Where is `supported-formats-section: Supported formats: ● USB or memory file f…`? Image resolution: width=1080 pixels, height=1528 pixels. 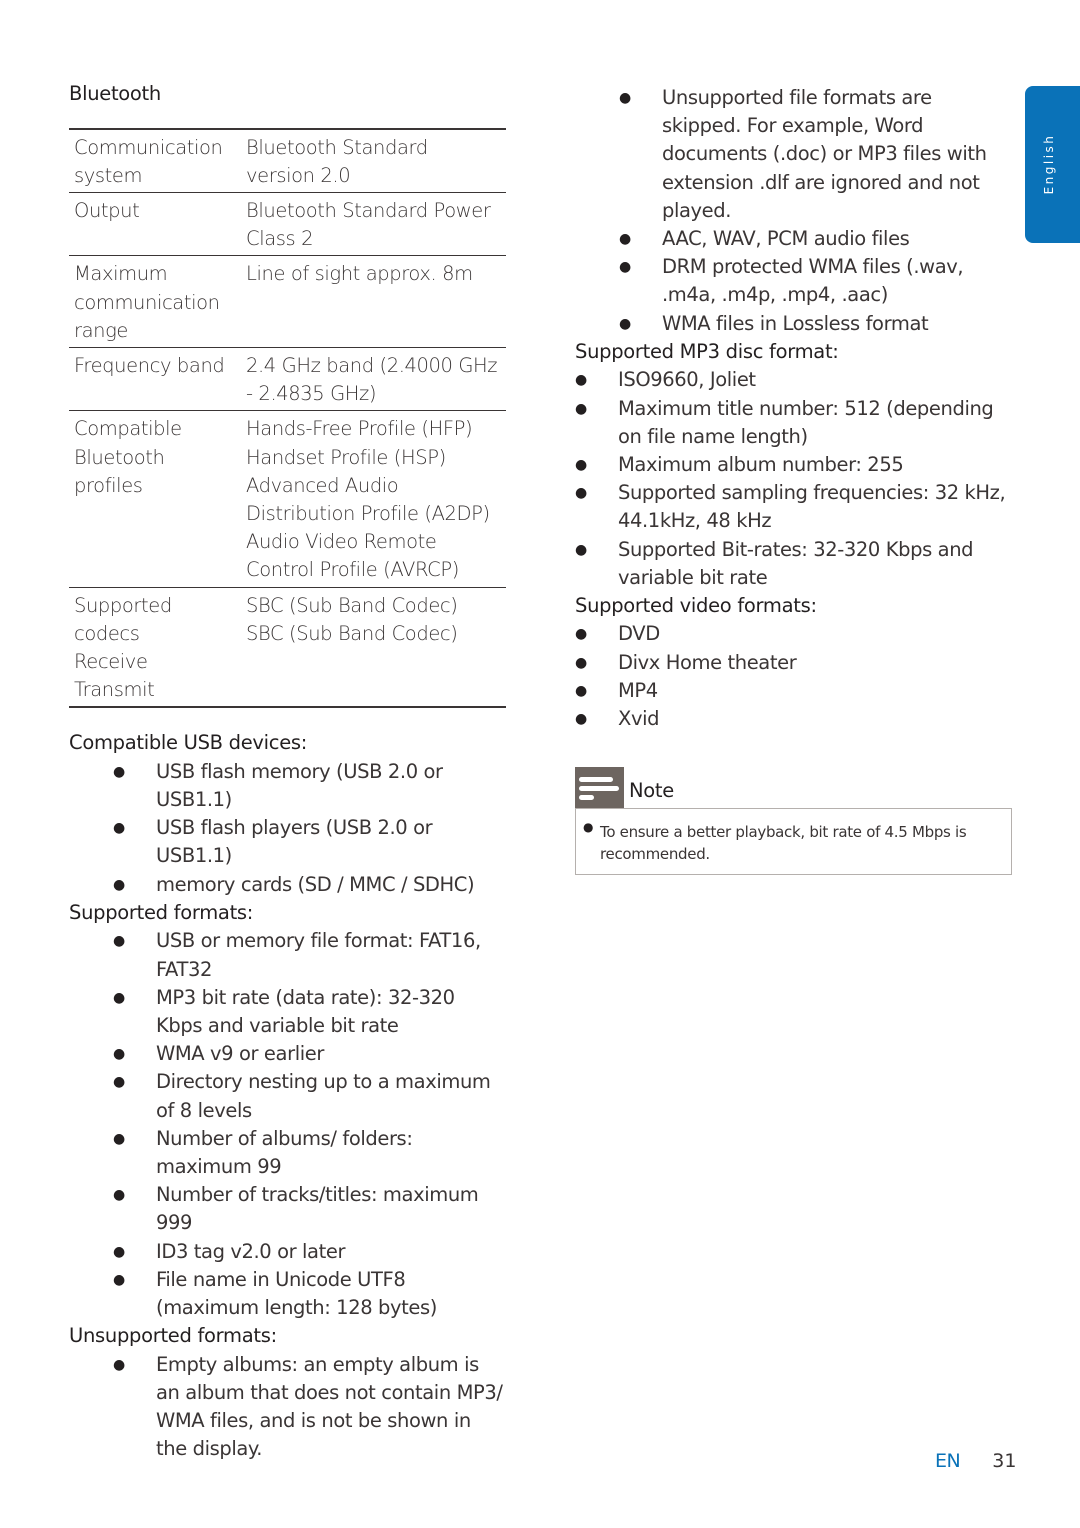 supported-formats-section: Supported formats: ● USB or memory file f… is located at coordinates (287, 1110).